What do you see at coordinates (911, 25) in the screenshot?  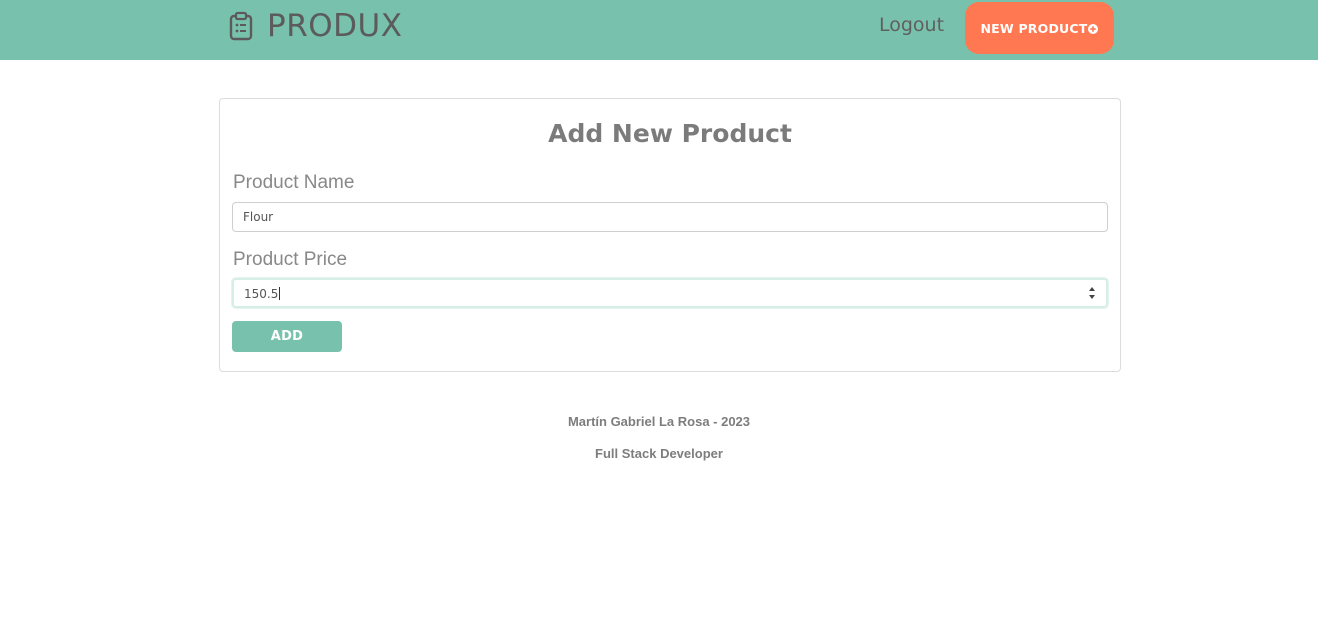 I see `logout-link: Logout` at bounding box center [911, 25].